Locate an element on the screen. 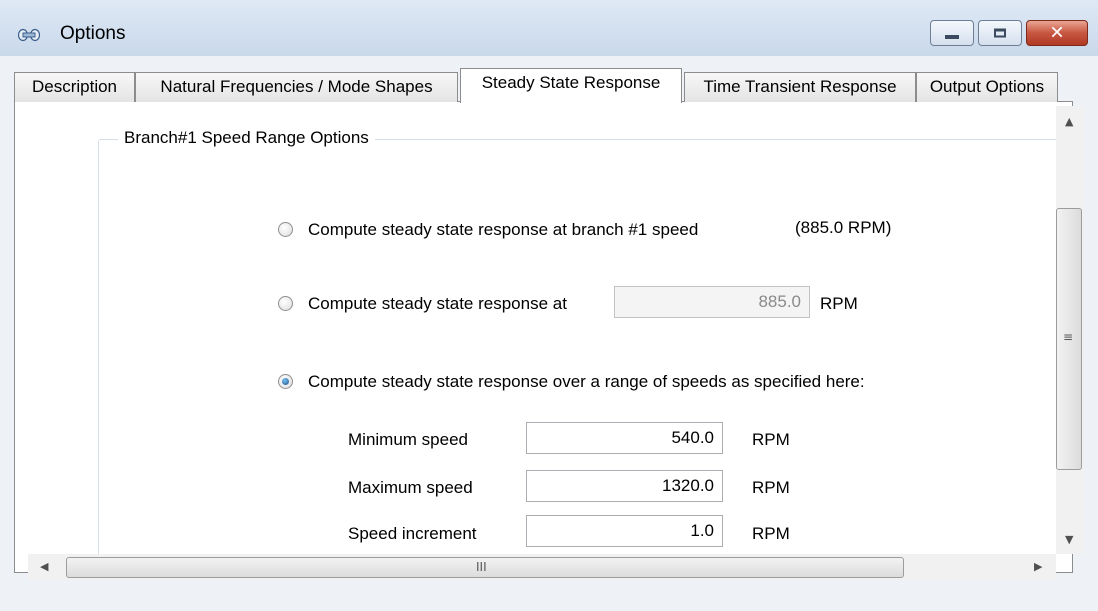  speed-increment-label: Speed increment is located at coordinates (412, 533).